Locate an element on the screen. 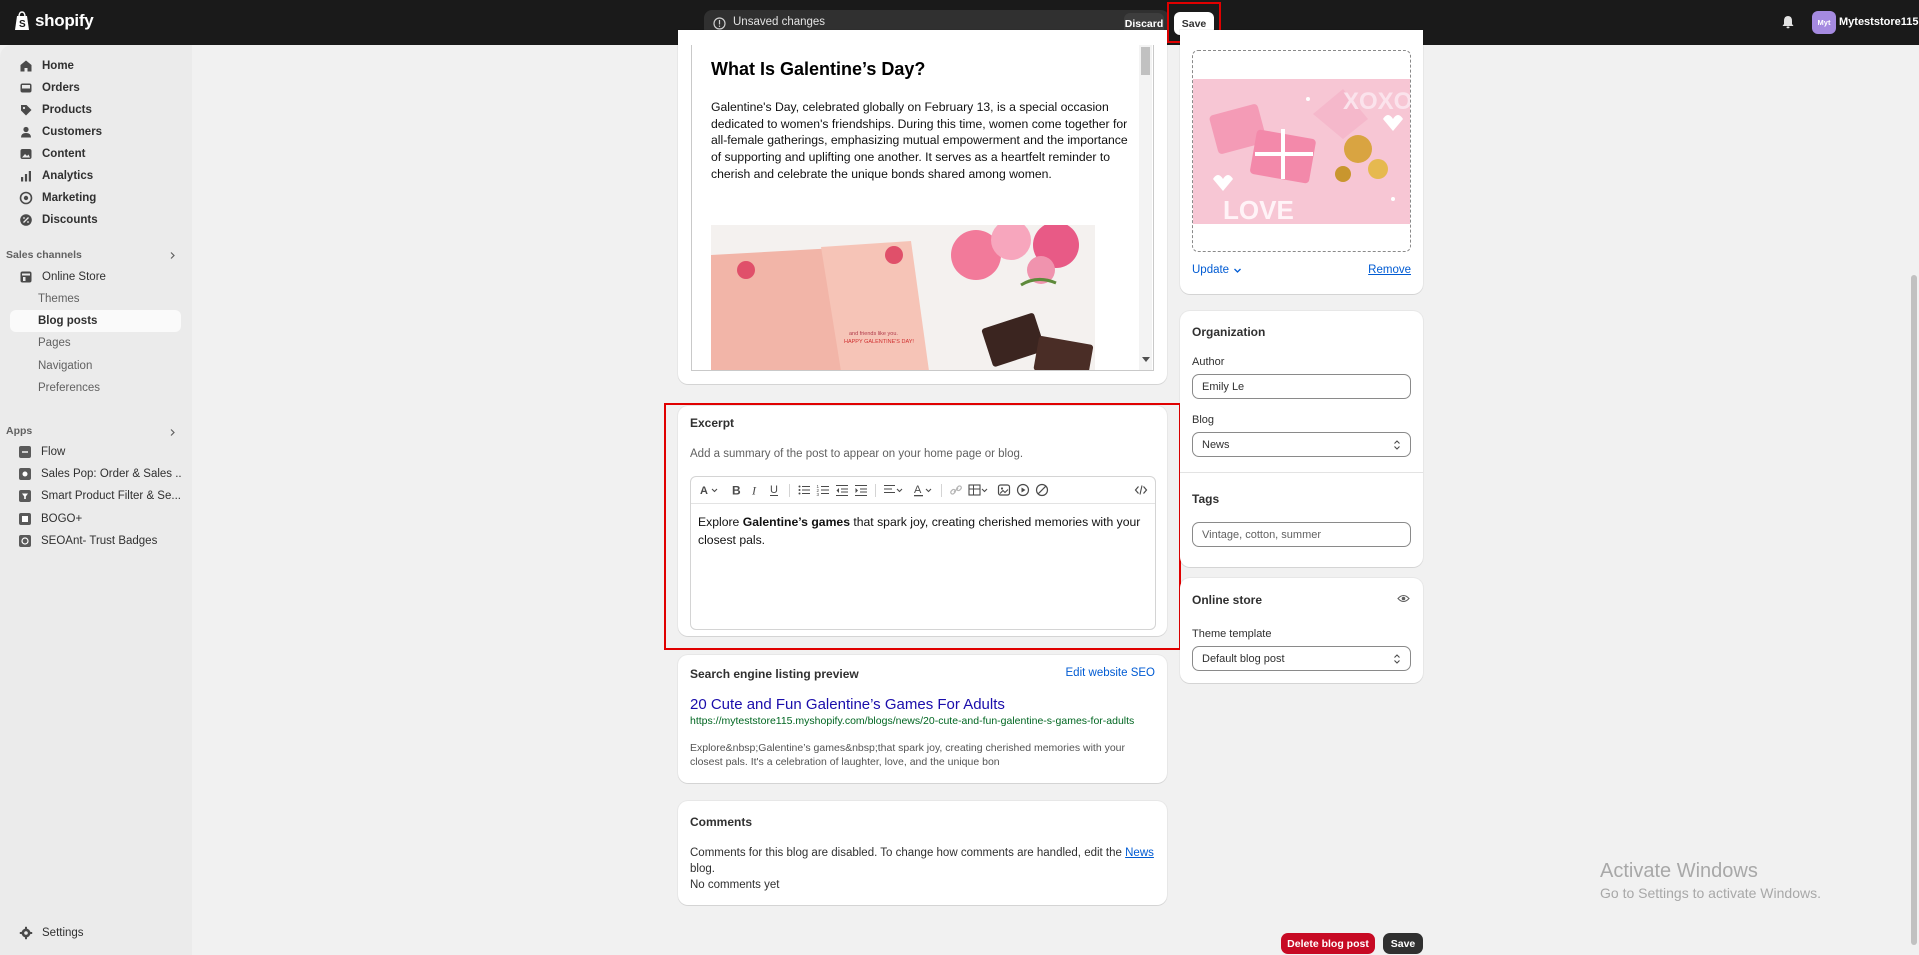  featured-image-card: XOXO LOVE Update Remove is located at coordinates (1301, 162).